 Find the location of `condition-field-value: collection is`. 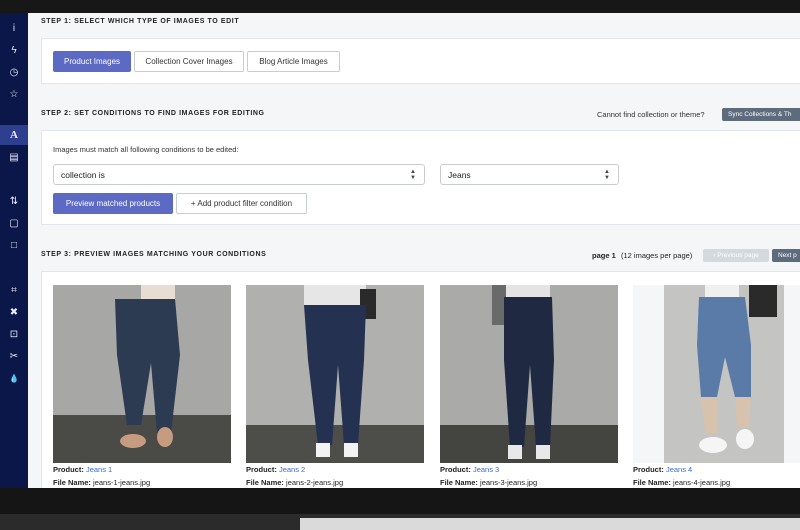

condition-field-value: collection is is located at coordinates (83, 174).